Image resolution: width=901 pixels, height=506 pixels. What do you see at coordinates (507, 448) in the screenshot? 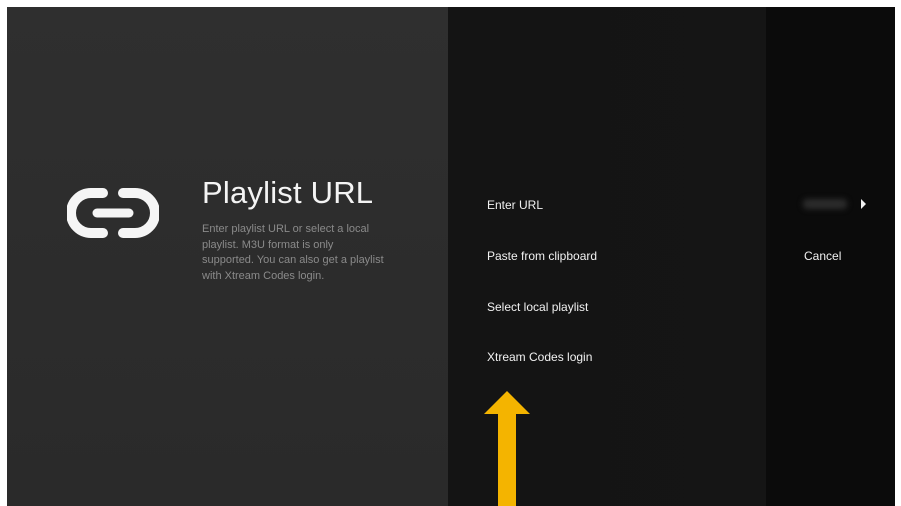
I see `up-arrow-icon` at bounding box center [507, 448].